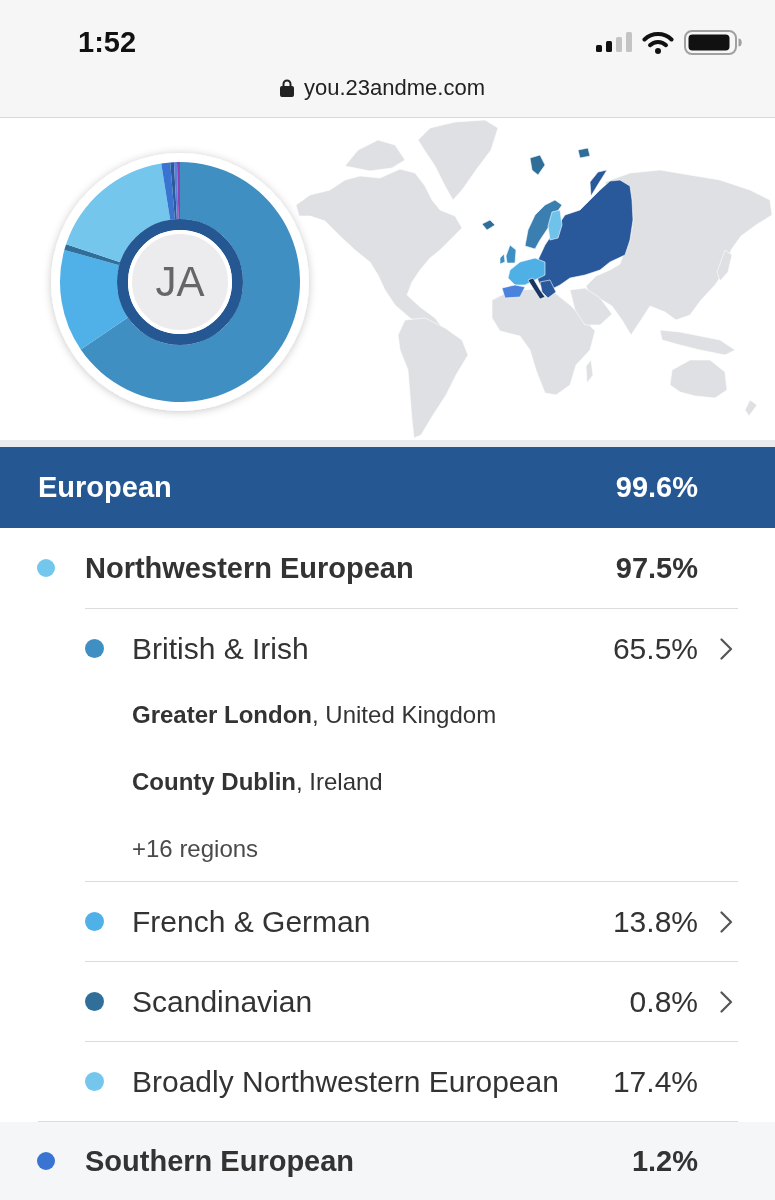 This screenshot has width=775, height=1200. Describe the element at coordinates (107, 42) in the screenshot. I see `clock-time: 1:52` at that location.